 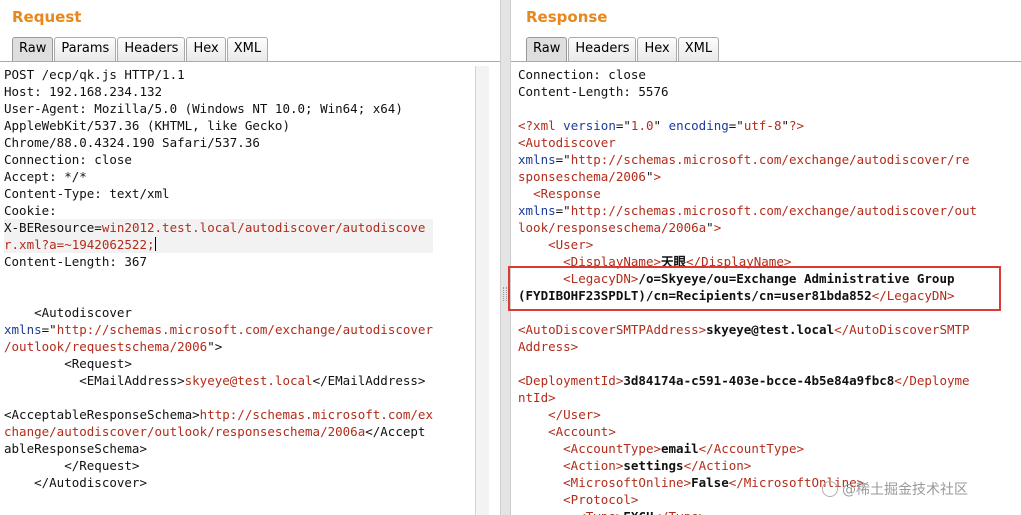 I want to click on panel-divider, so click(x=505, y=257).